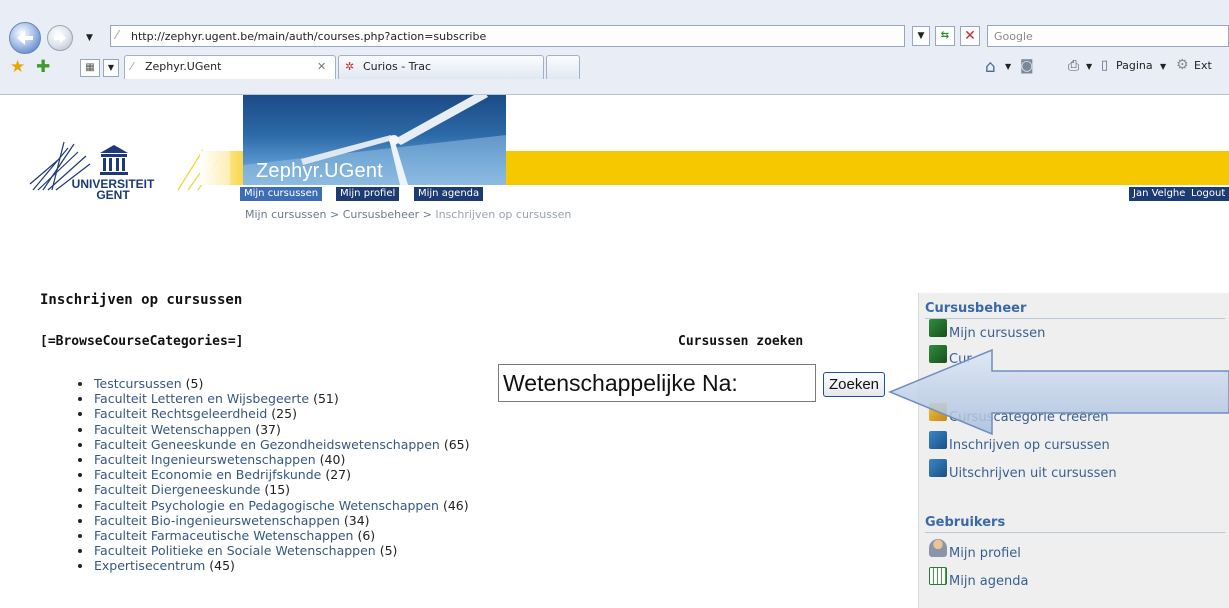  What do you see at coordinates (111, 68) in the screenshot?
I see `tab-list-icon: ▼` at bounding box center [111, 68].